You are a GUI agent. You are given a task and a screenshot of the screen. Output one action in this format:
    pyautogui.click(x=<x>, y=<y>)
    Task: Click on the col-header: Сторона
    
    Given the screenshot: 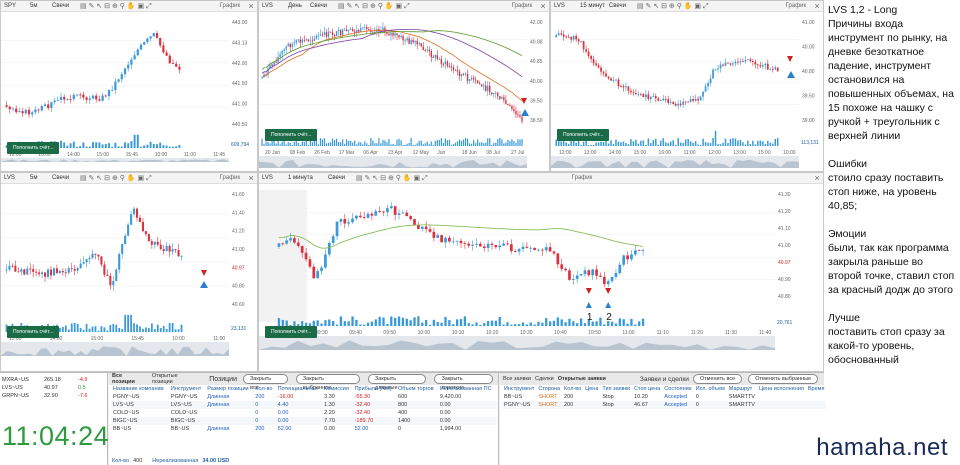 What is the action you would take?
    pyautogui.click(x=549, y=389)
    